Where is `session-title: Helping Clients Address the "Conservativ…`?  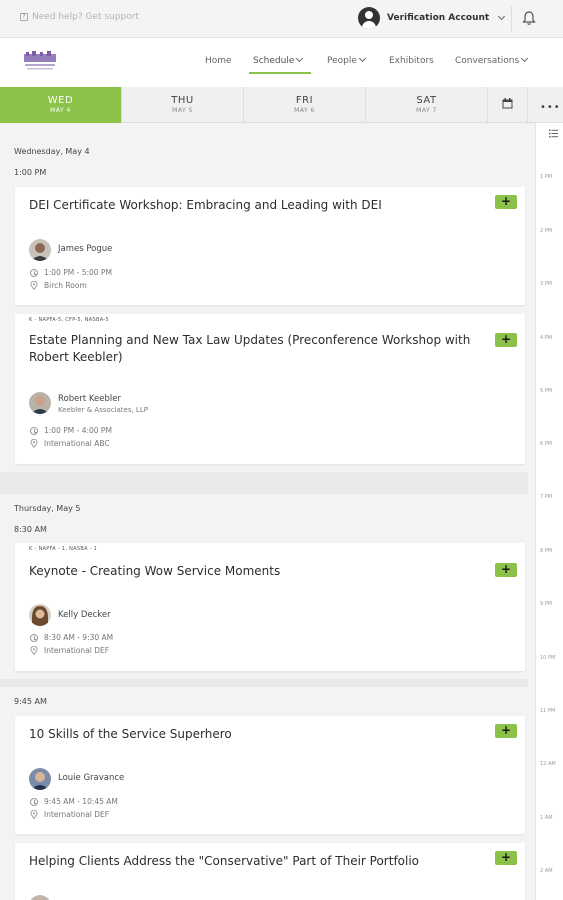 session-title: Helping Clients Address the "Conservativ… is located at coordinates (224, 861).